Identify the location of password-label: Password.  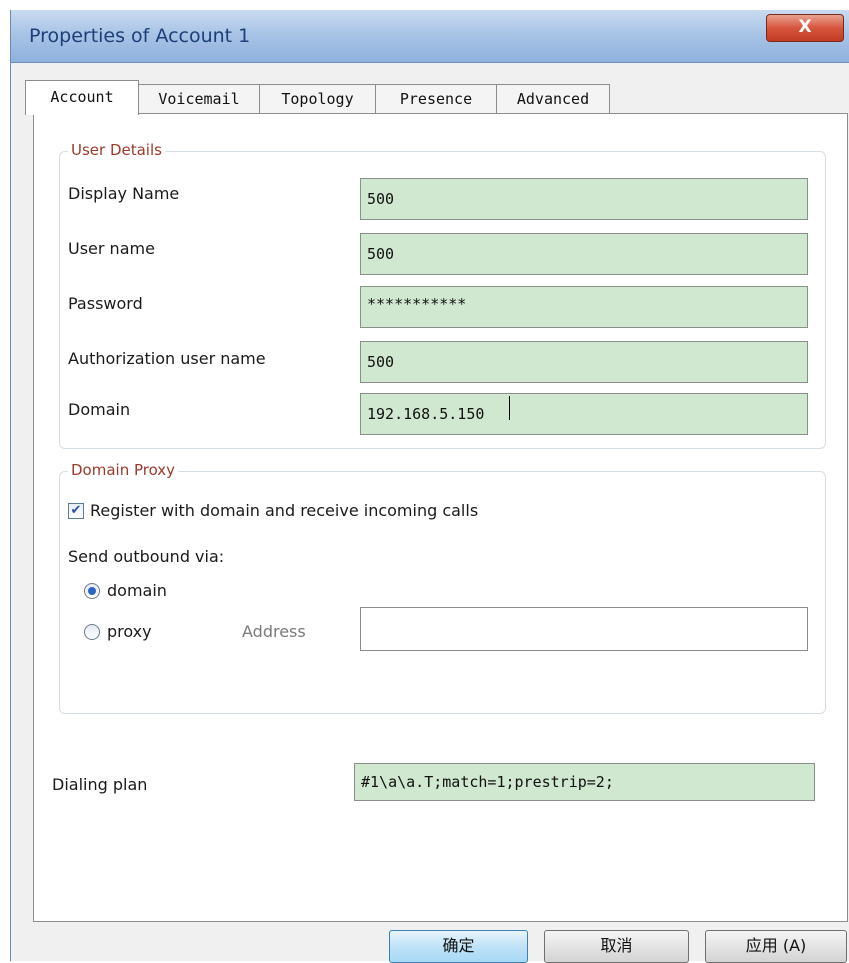
(105, 303).